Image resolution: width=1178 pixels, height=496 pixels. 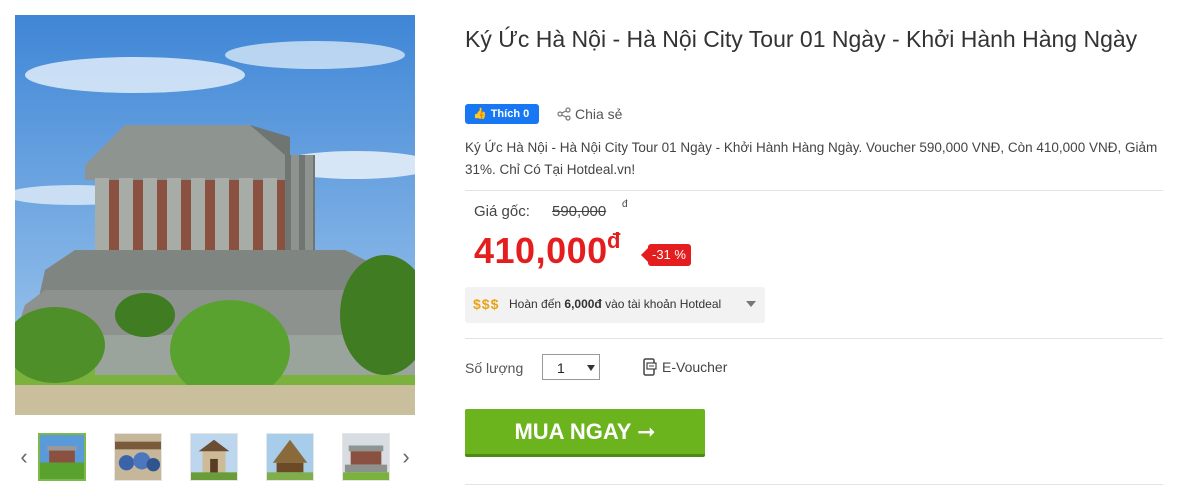 What do you see at coordinates (751, 304) in the screenshot?
I see `chevron-down-icon` at bounding box center [751, 304].